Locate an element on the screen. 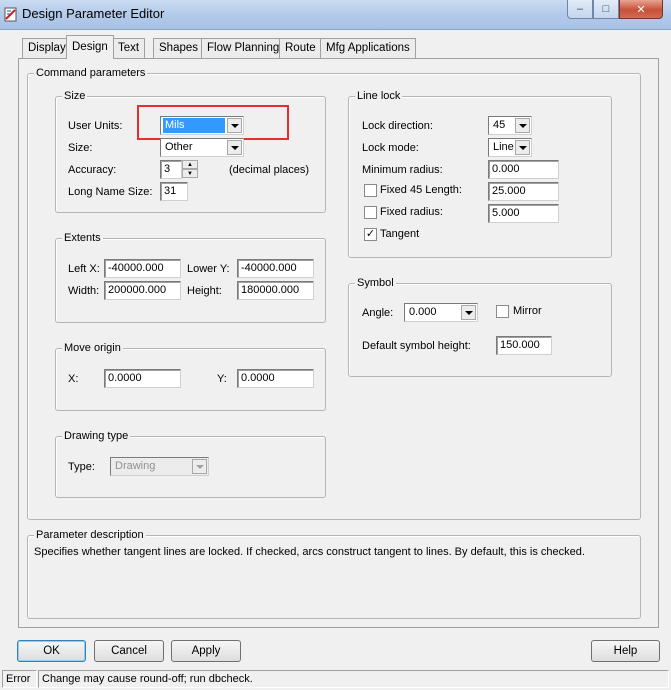  check-icon: ✓ is located at coordinates (370, 234).